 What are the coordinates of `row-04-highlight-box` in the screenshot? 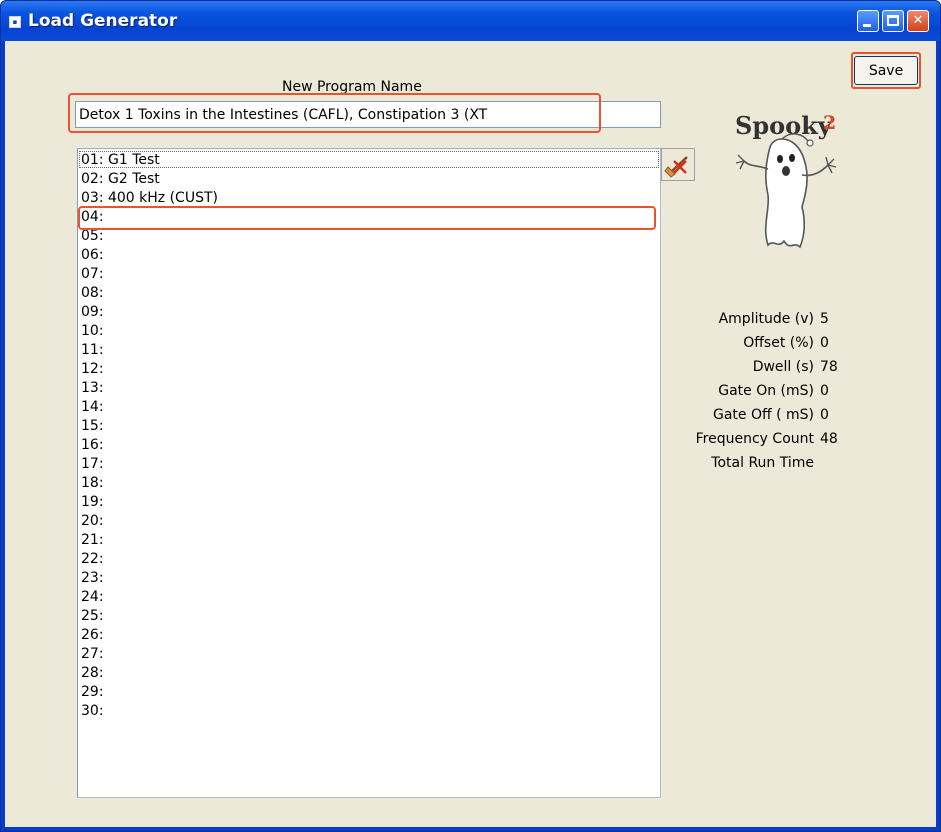 It's located at (367, 218).